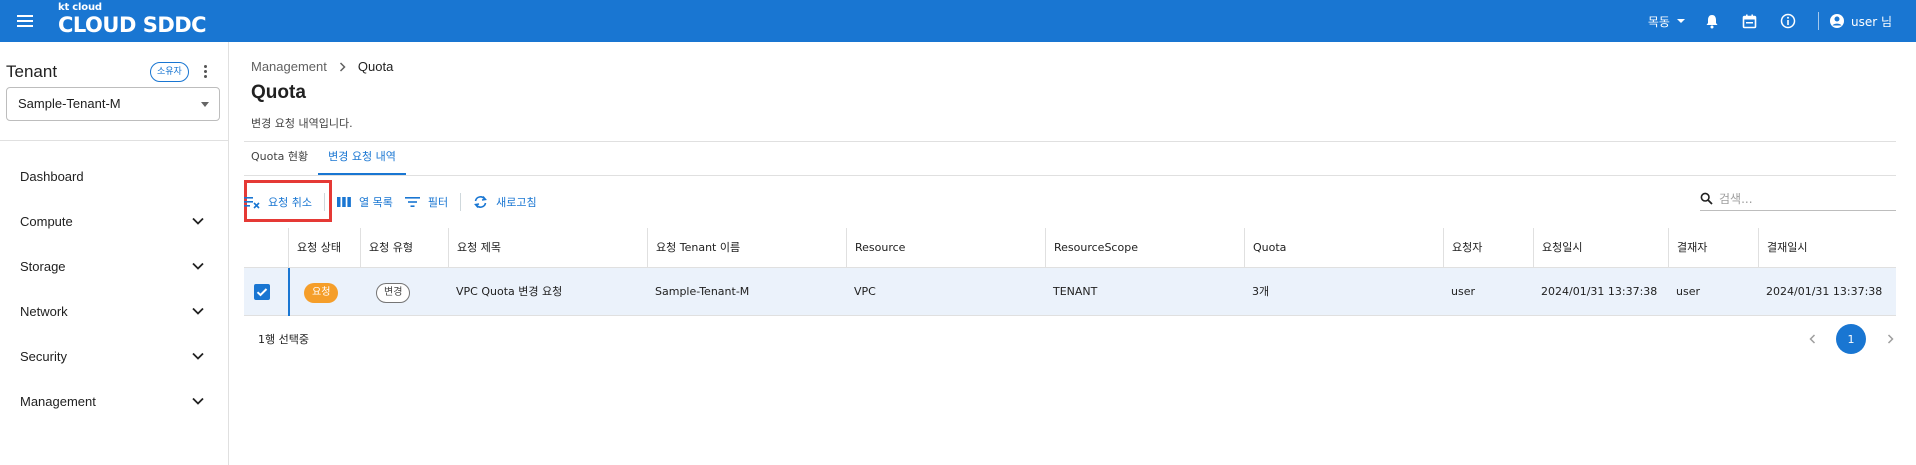 The height and width of the screenshot is (465, 1916). Describe the element at coordinates (80, 7) in the screenshot. I see `brand-small-text: kt cloud` at that location.